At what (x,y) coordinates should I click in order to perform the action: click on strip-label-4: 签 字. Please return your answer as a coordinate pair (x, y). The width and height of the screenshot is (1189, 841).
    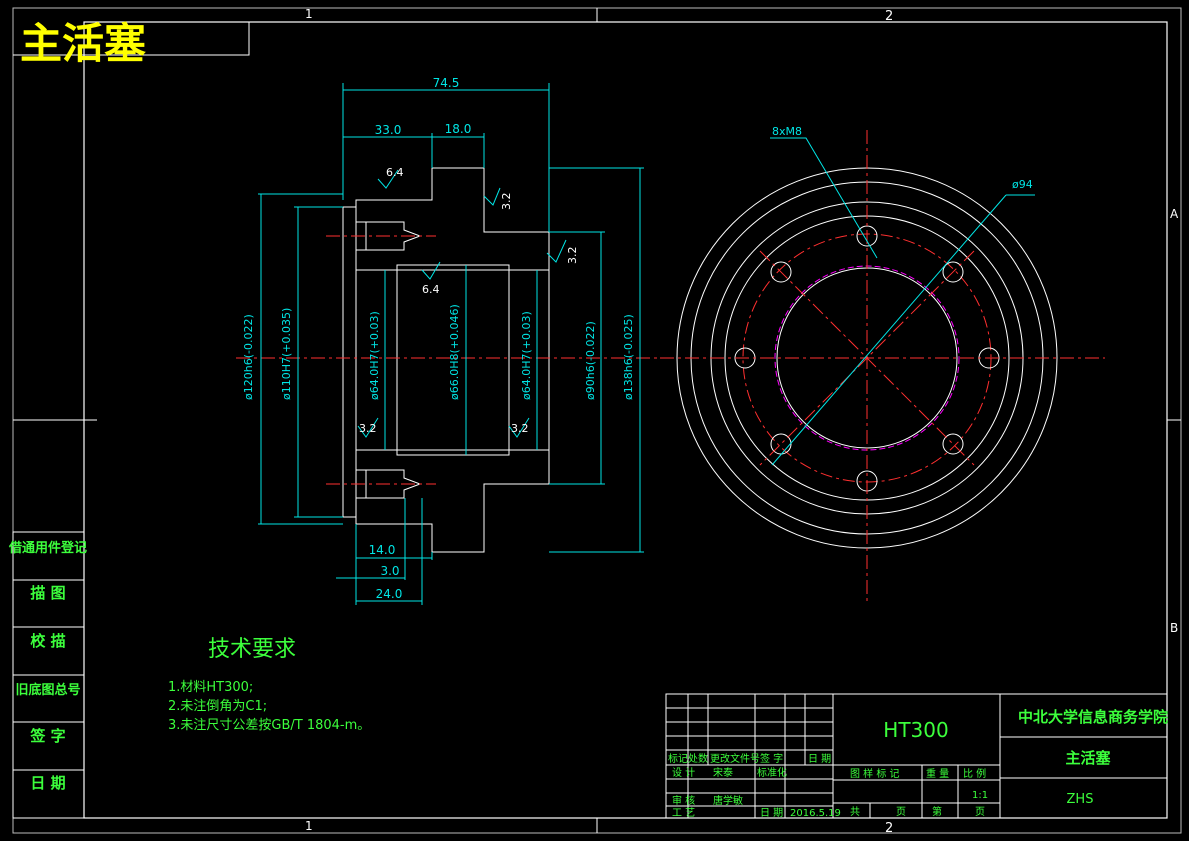
    Looking at the image, I should click on (47, 736).